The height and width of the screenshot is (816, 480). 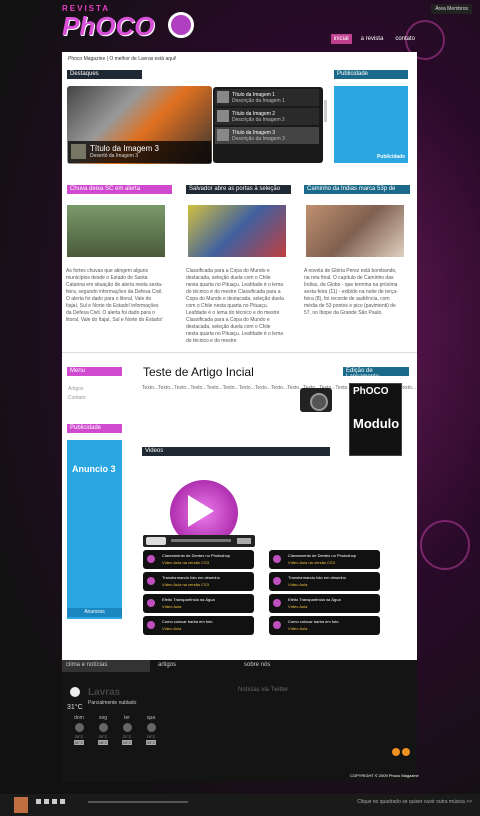 I want to click on featured-desc: Desertó da Imagem 3, so click(x=114, y=156).